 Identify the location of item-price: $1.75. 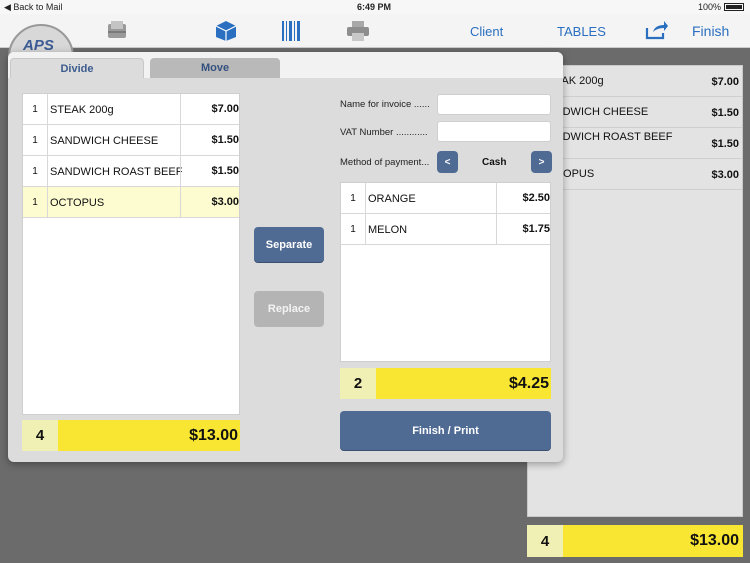
(523, 229).